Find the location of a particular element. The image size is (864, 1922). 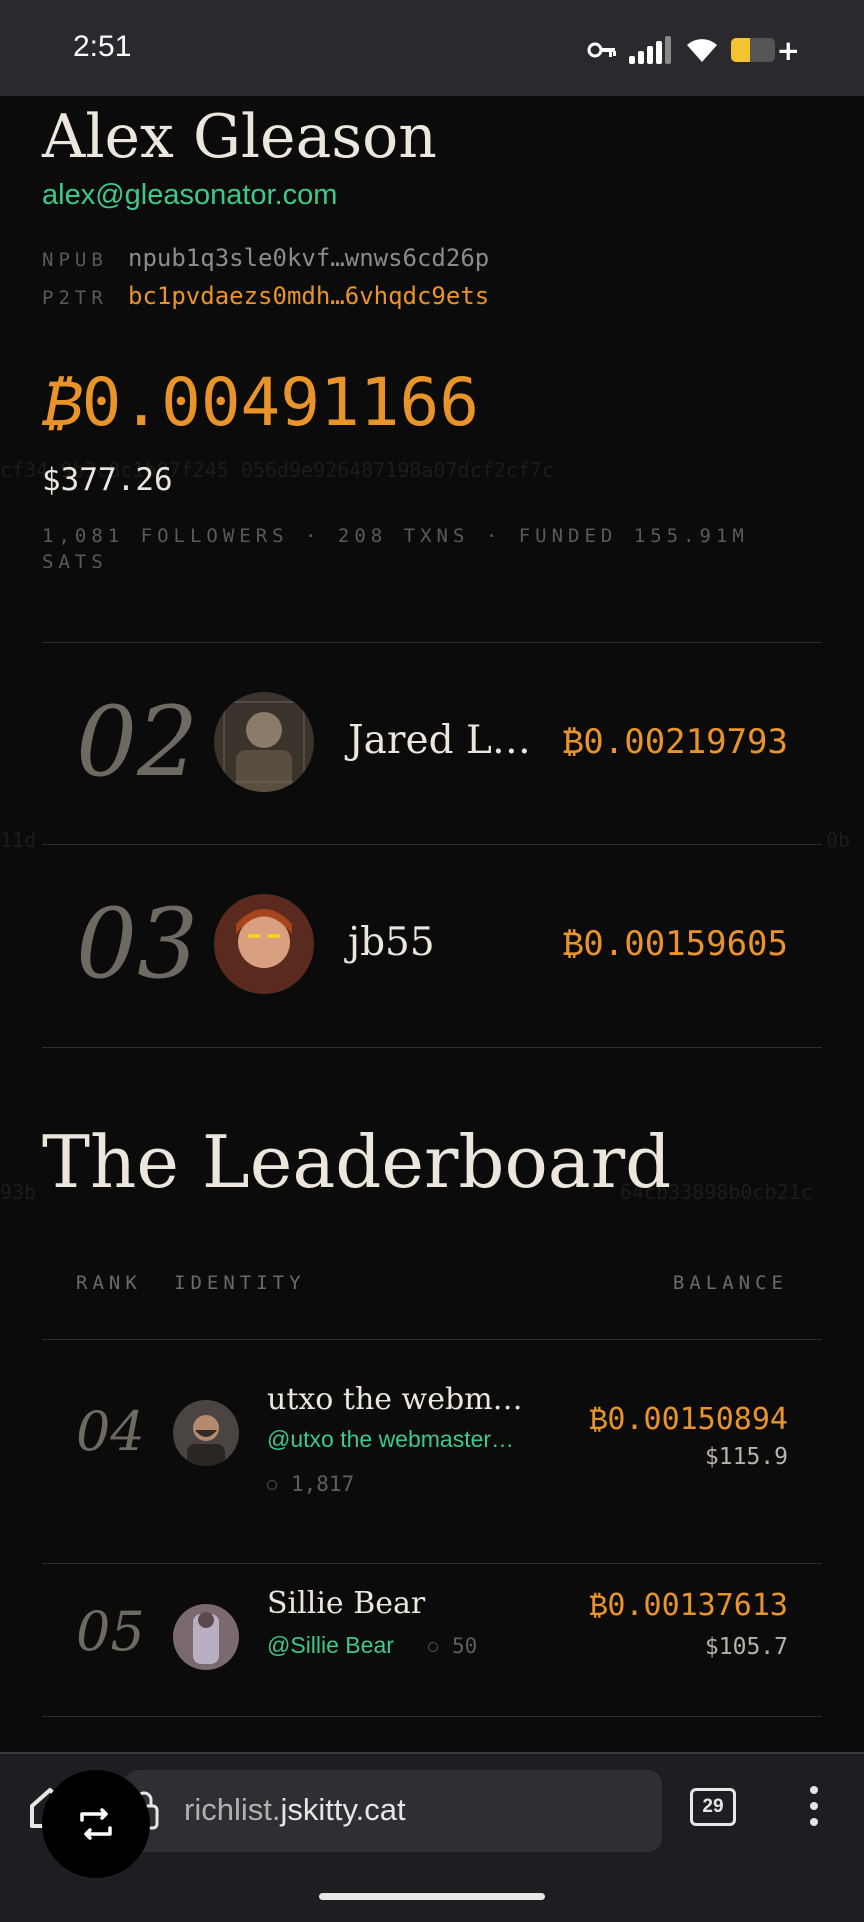

podium-row: 02 Jared L… ₿0.00219793 is located at coordinates (432, 742).